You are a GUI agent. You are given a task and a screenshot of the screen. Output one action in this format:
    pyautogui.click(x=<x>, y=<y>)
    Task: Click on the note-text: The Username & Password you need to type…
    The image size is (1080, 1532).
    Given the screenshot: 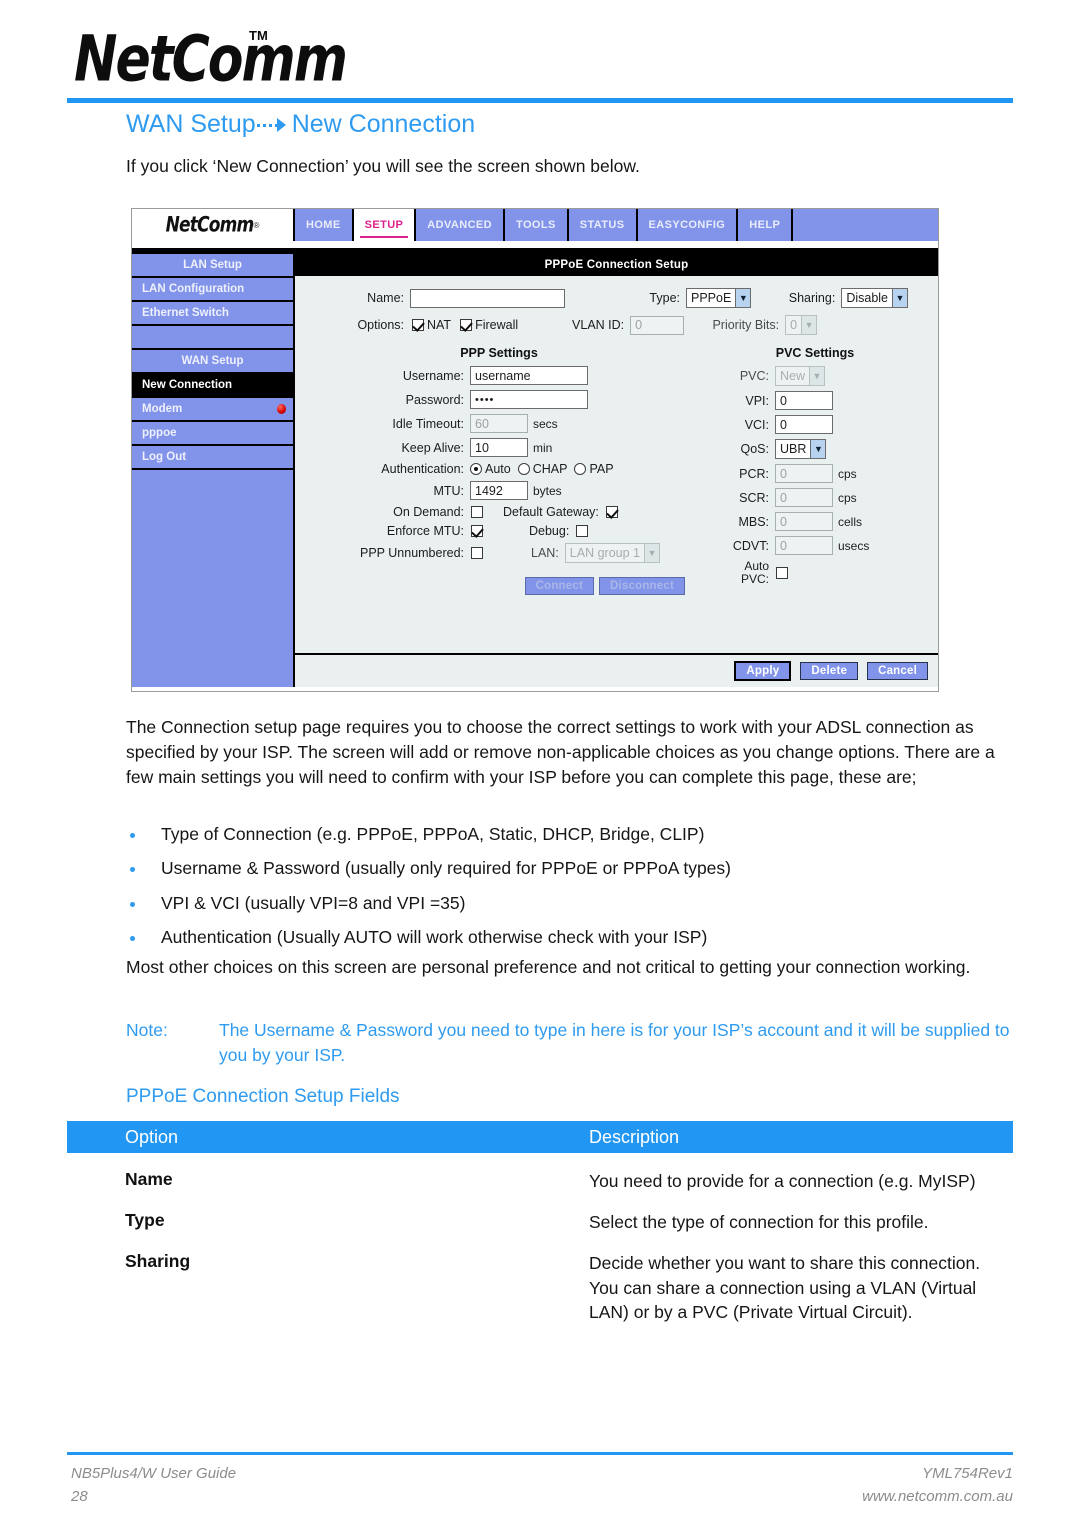 What is the action you would take?
    pyautogui.click(x=614, y=1043)
    